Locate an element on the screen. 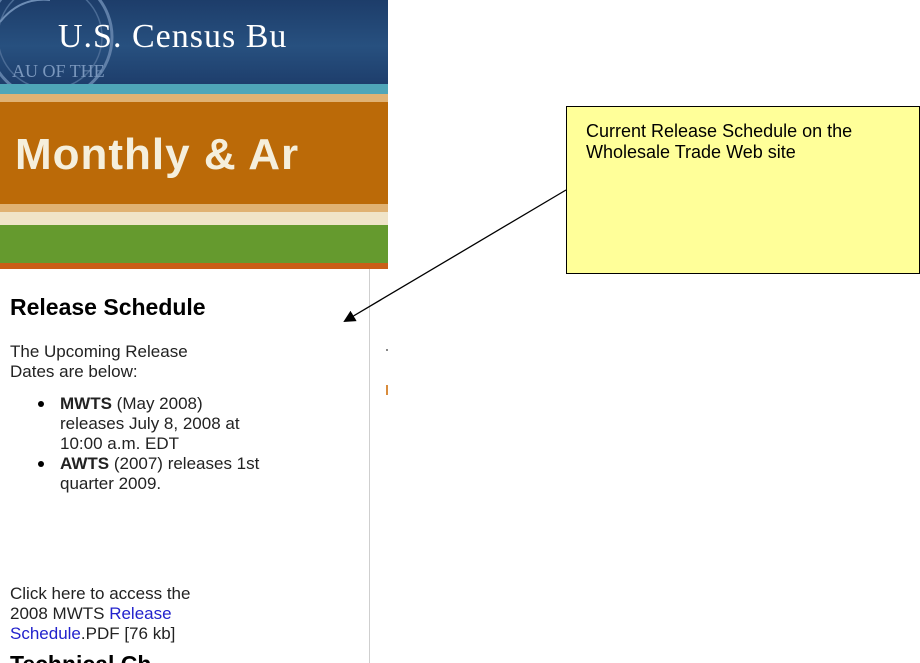 The image size is (920, 663). release-name: MWTS is located at coordinates (86, 403).